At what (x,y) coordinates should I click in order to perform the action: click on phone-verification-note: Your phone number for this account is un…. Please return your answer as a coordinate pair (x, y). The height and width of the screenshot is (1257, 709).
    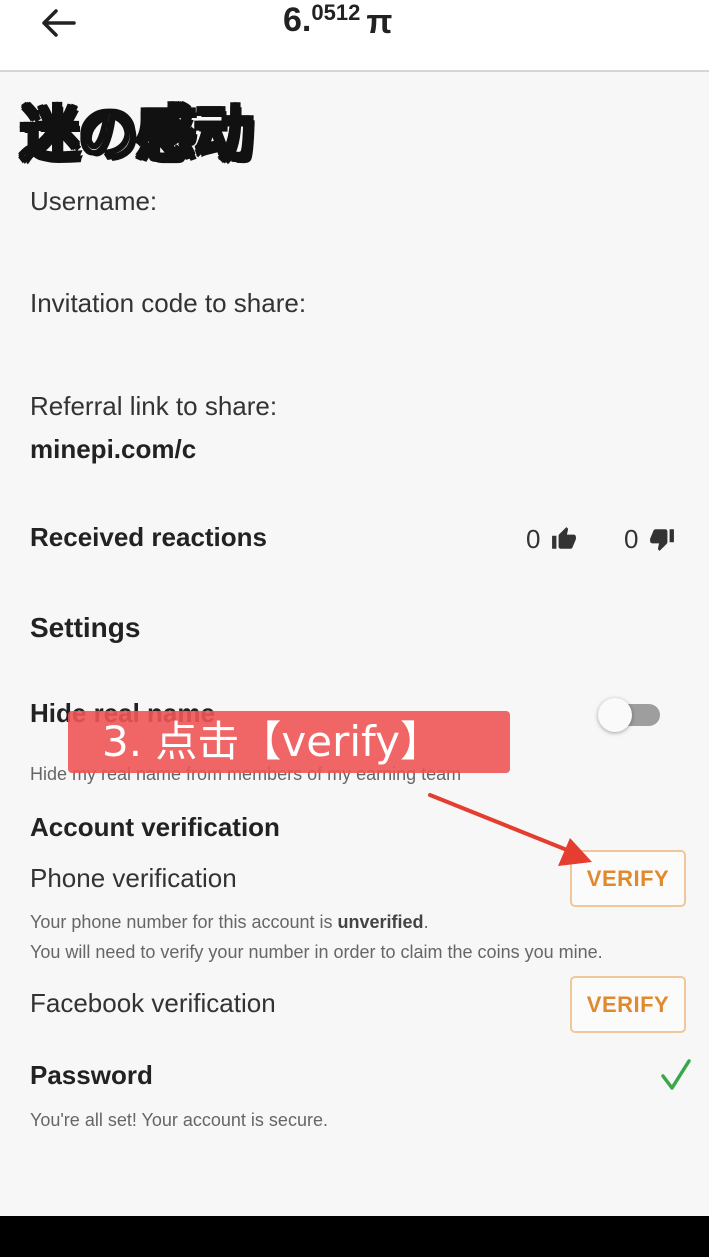
    Looking at the image, I should click on (229, 922).